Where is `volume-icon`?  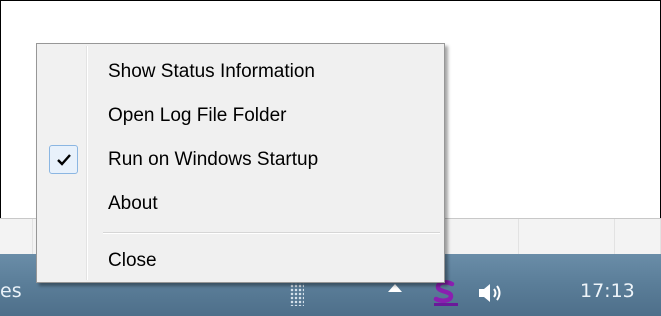 volume-icon is located at coordinates (491, 293).